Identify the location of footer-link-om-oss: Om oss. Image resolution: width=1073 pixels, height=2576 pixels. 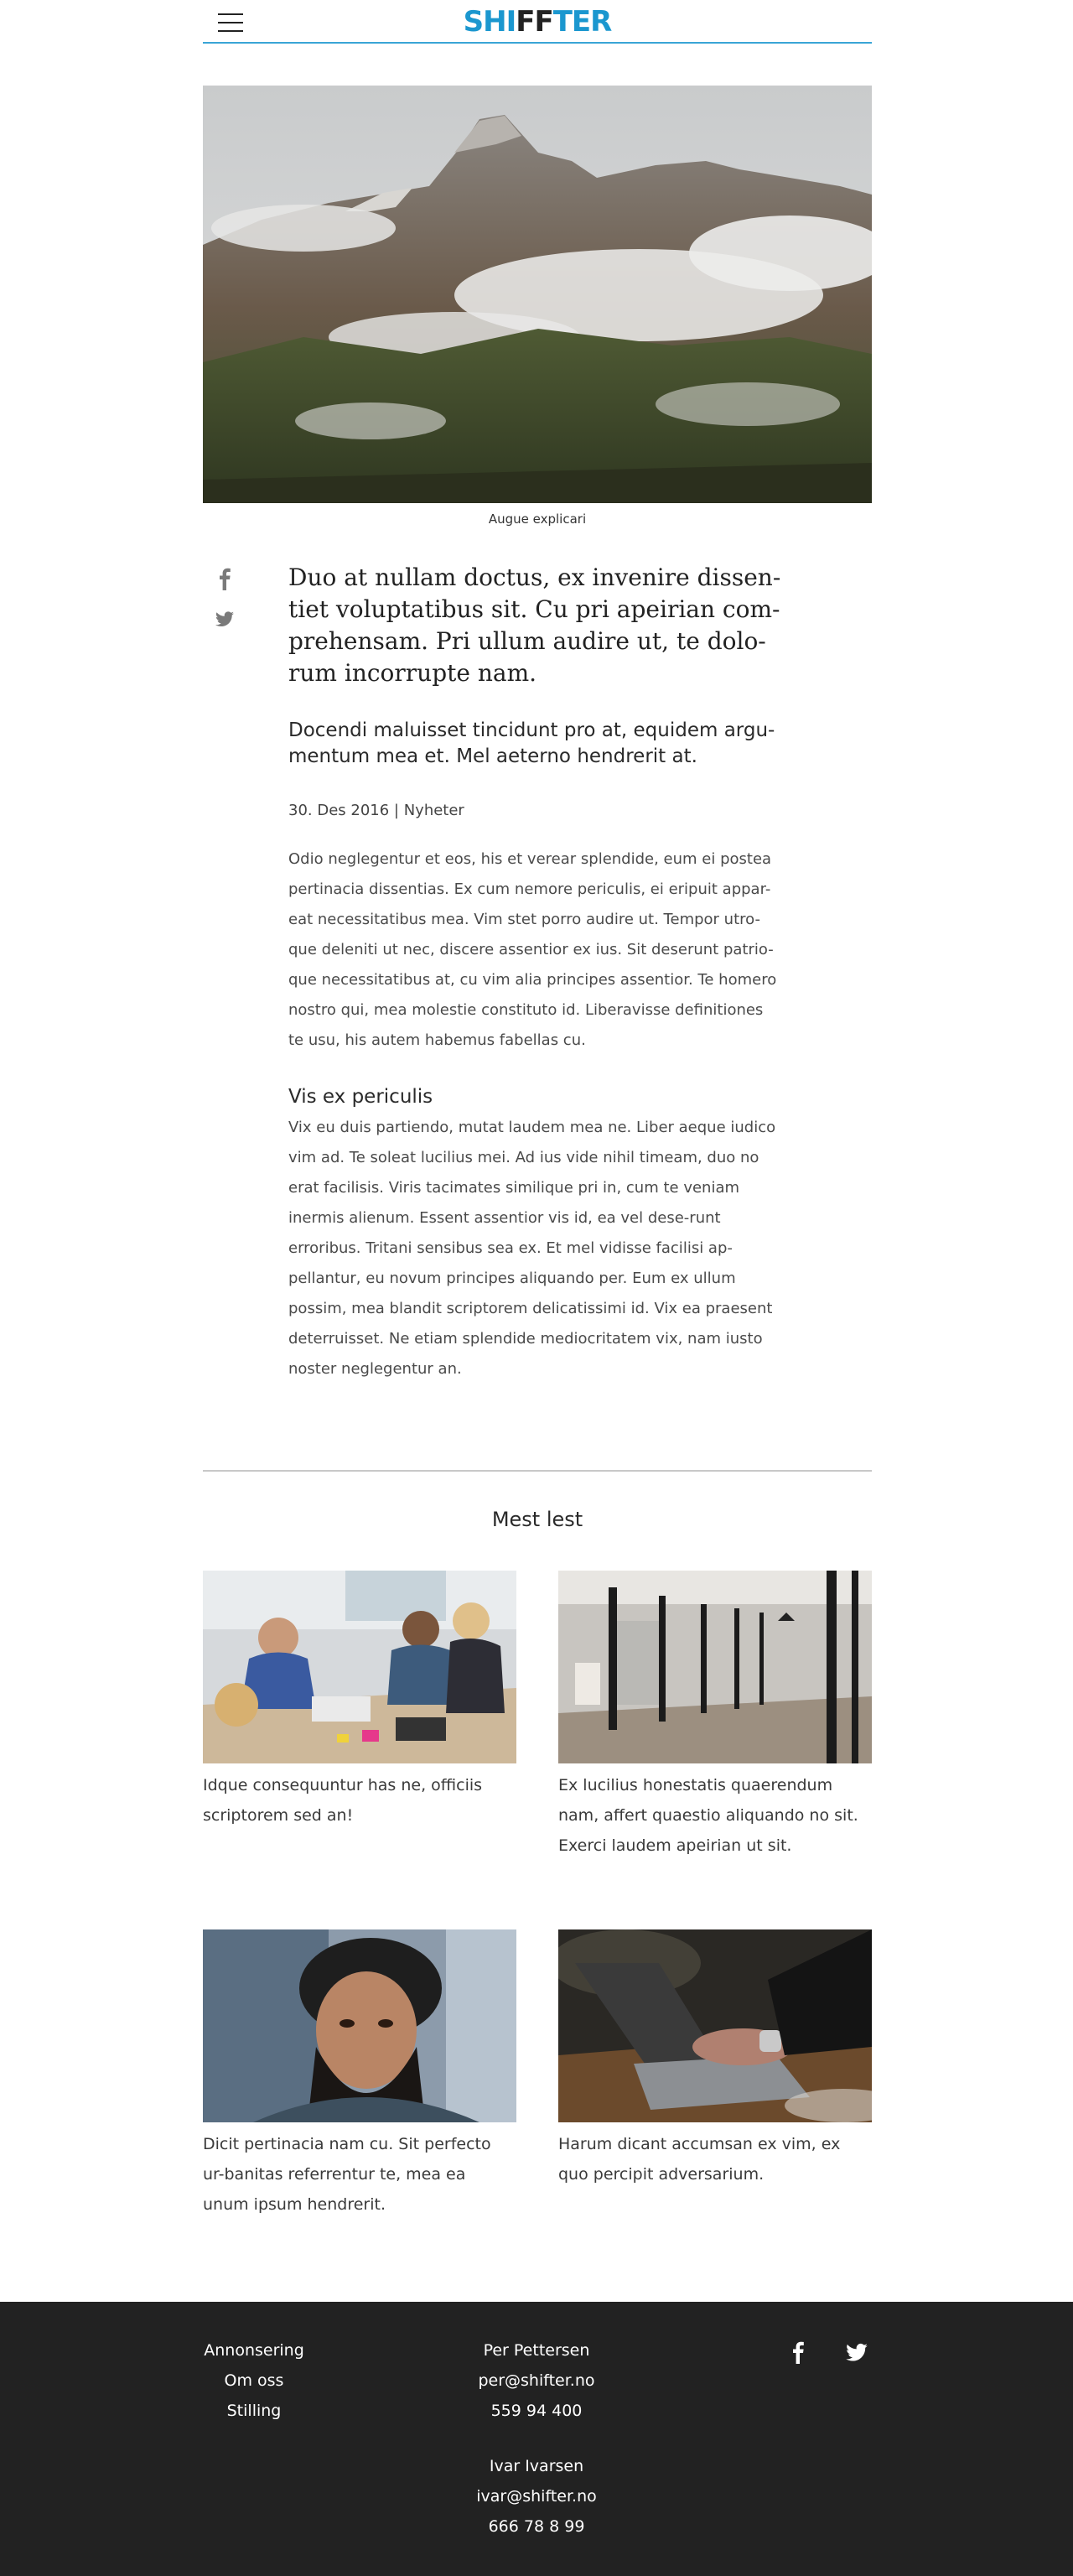
(254, 2381).